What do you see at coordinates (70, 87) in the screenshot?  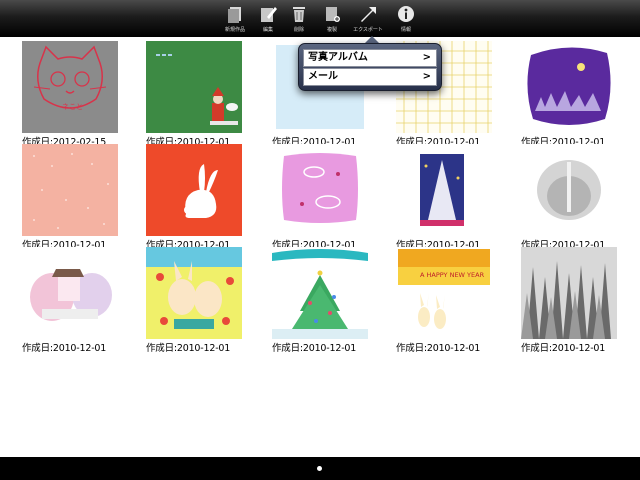 I see `artwork-thumbnail: ネこと` at bounding box center [70, 87].